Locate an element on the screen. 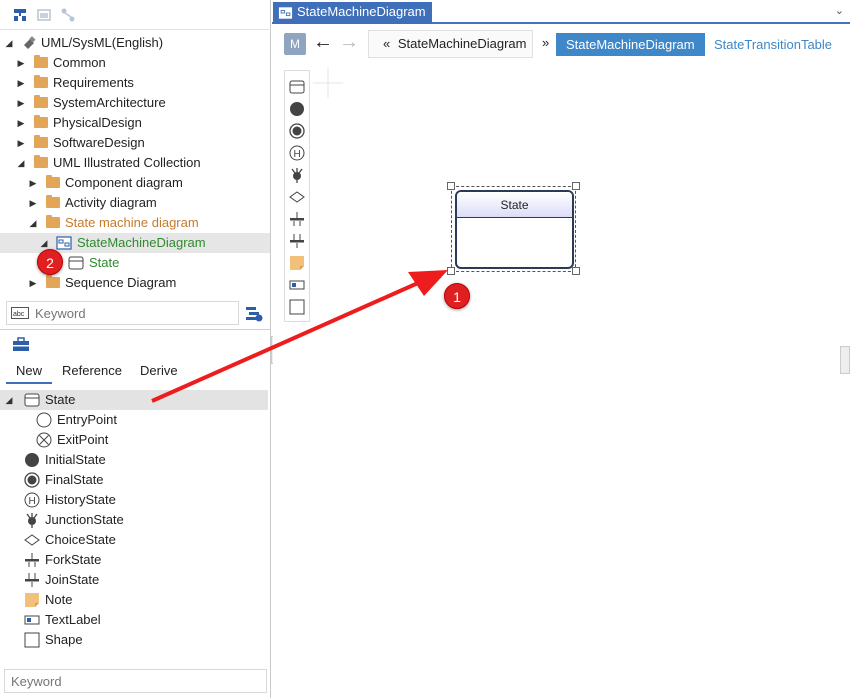  filter-abc-icon: abc is located at coordinates (20, 313).